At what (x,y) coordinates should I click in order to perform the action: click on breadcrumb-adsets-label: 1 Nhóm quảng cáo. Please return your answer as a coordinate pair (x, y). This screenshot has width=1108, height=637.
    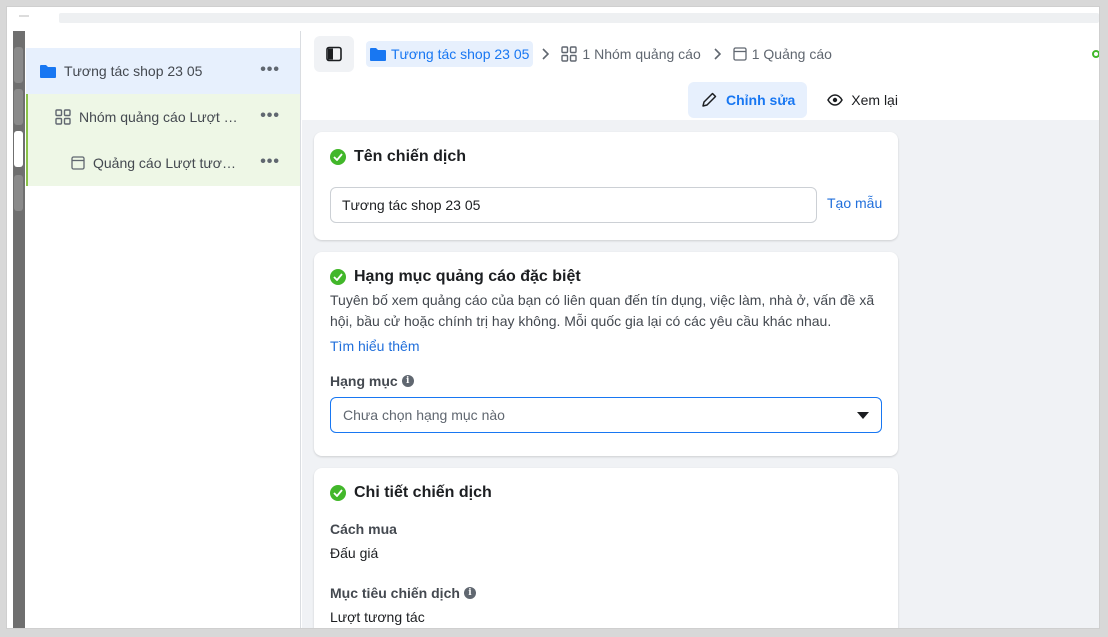
    Looking at the image, I should click on (641, 54).